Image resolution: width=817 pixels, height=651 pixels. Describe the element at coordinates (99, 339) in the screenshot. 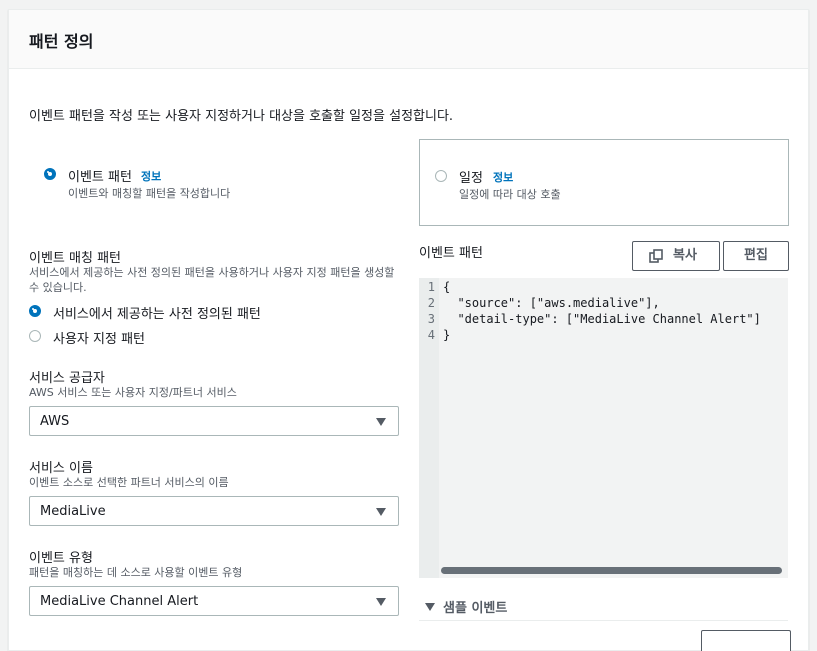

I see `custom-pattern-label: 사용자 지정 패턴` at that location.